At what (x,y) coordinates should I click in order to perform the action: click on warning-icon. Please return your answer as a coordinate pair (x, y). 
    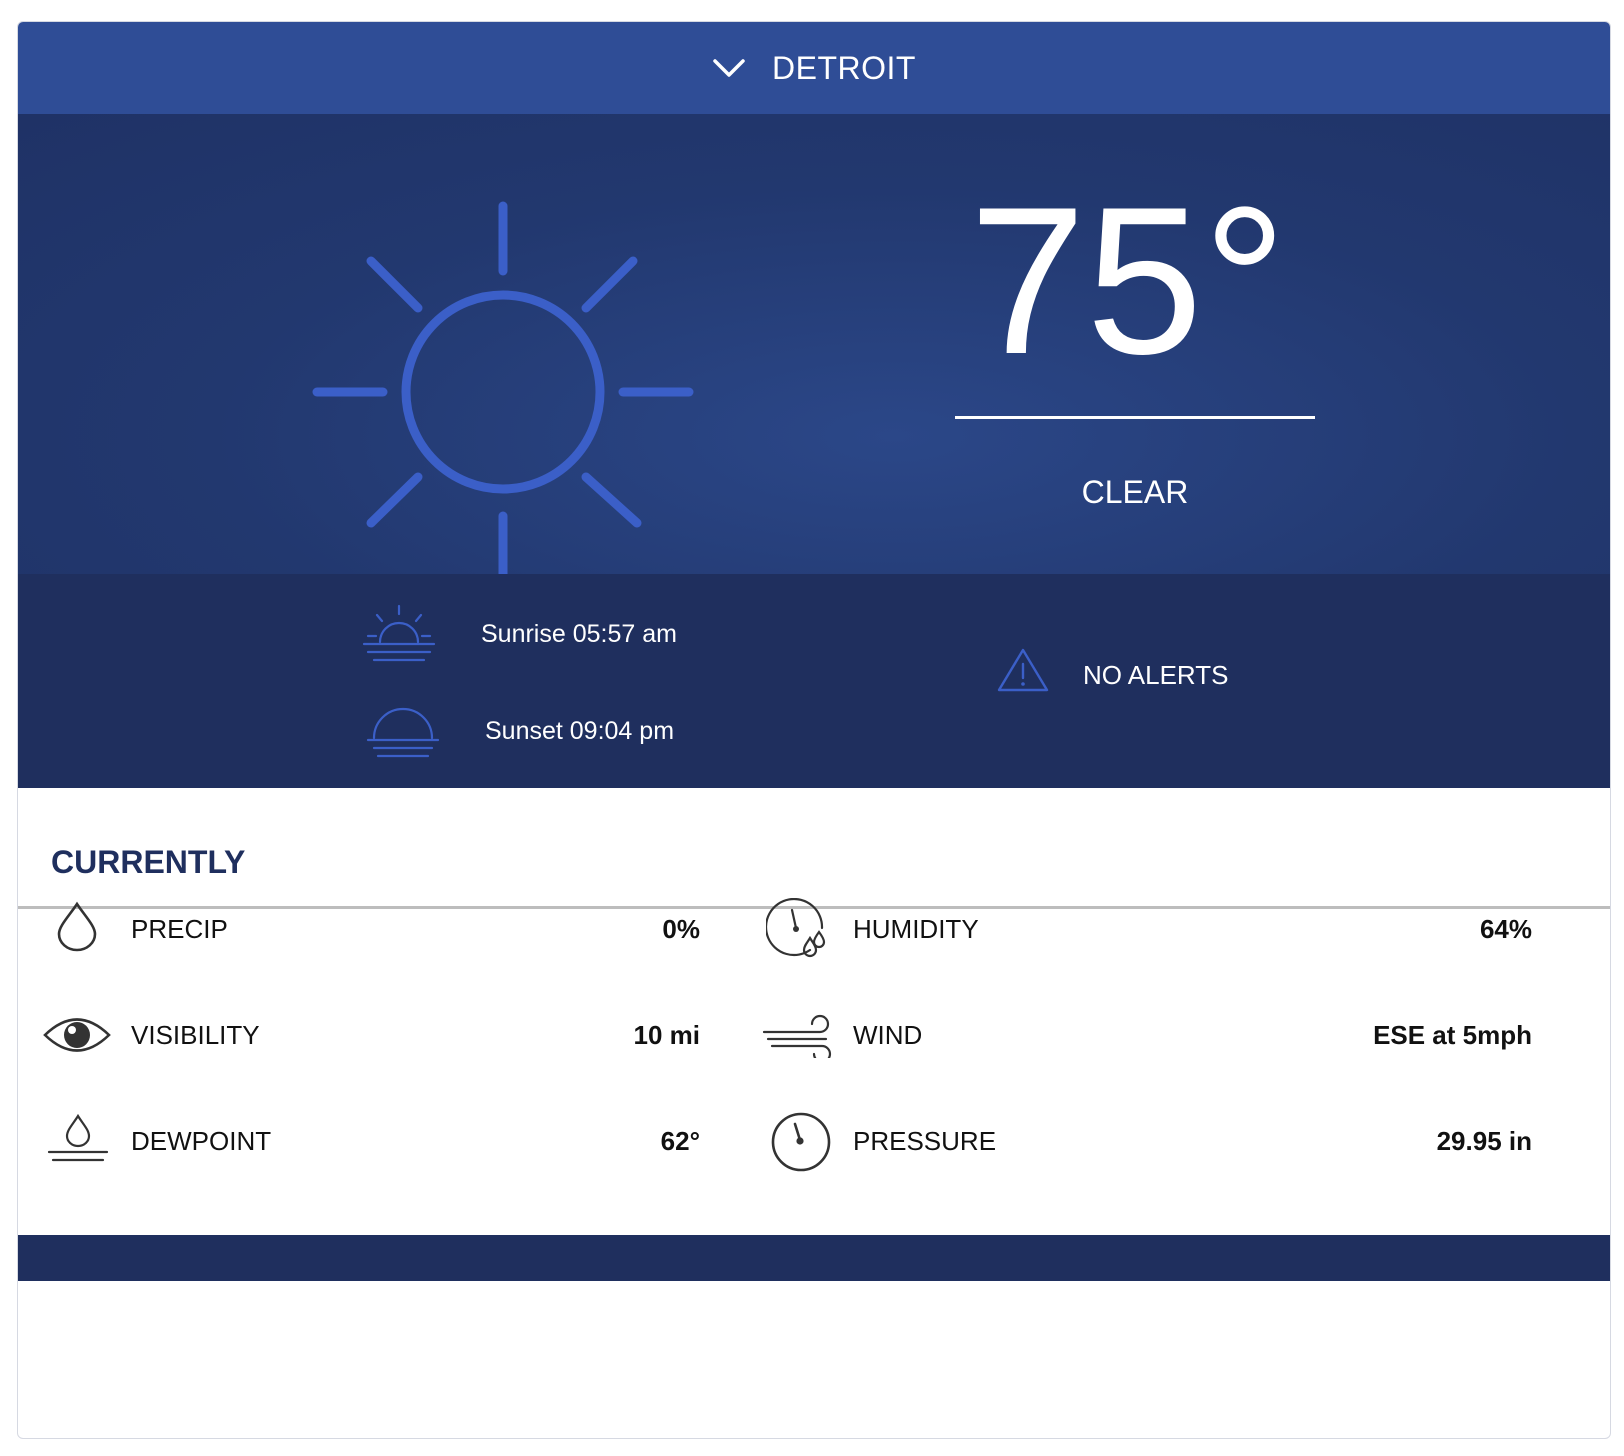
    Looking at the image, I should click on (1023, 670).